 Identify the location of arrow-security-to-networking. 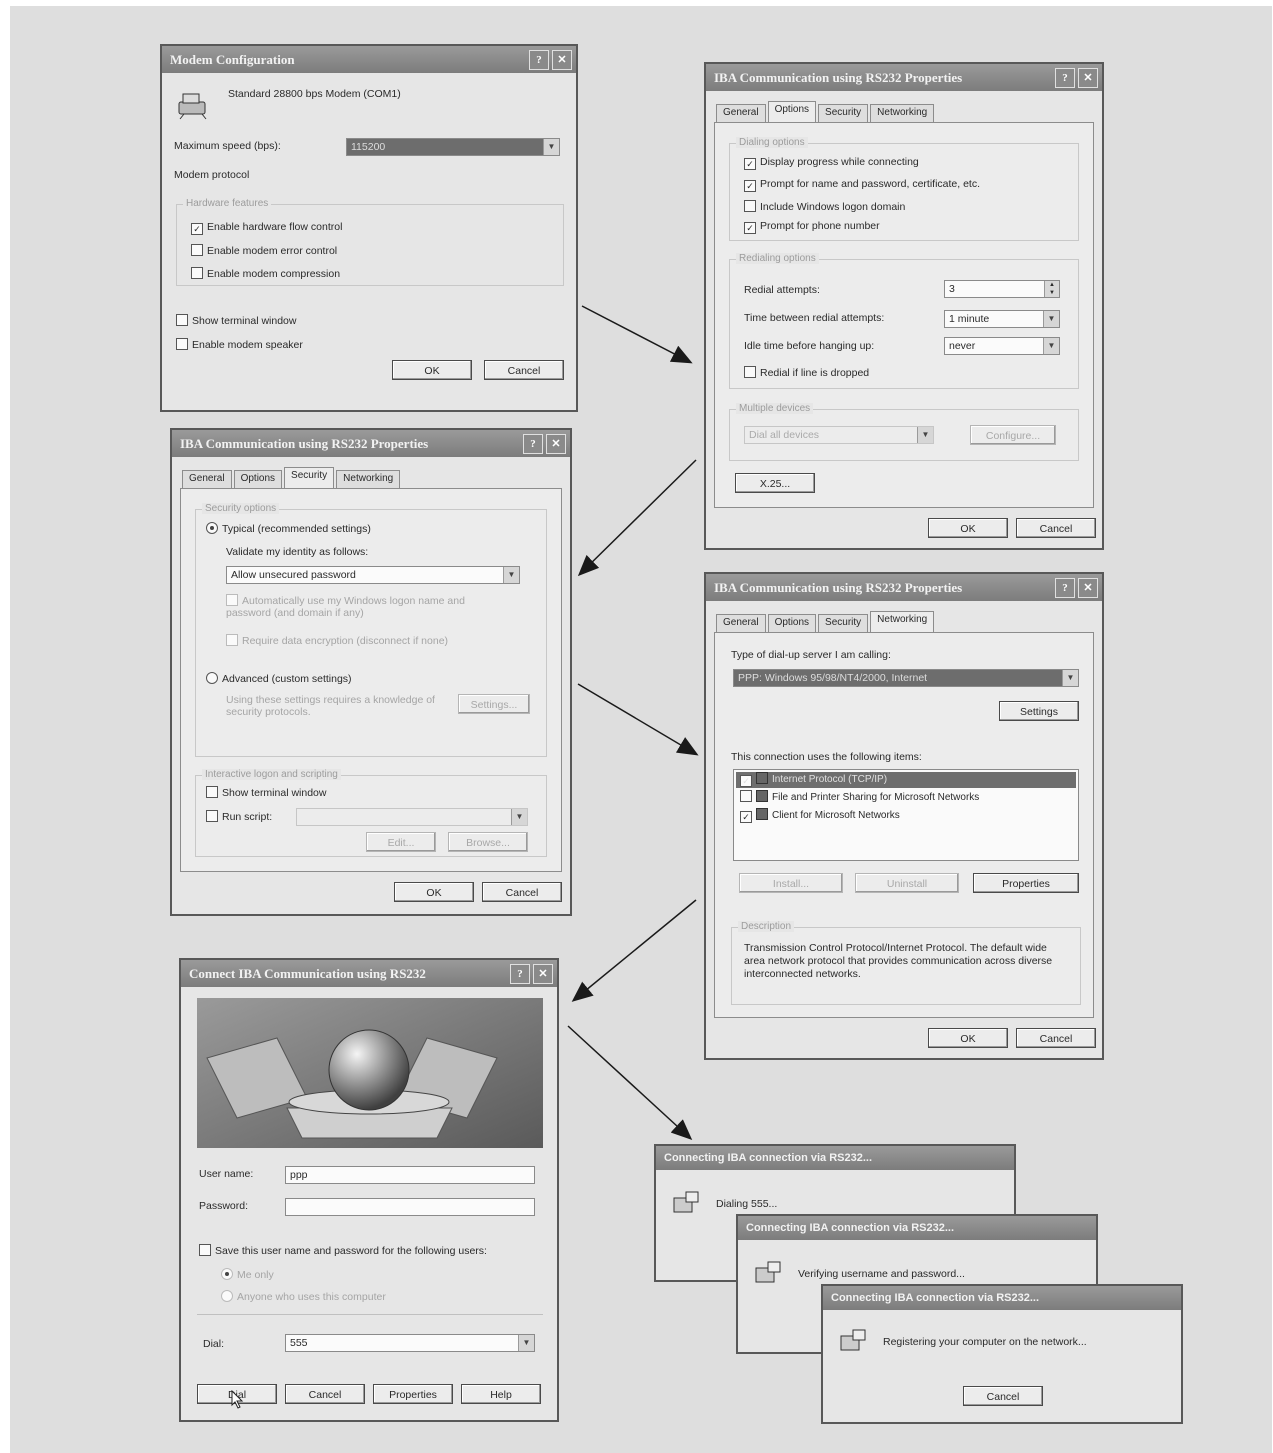
(638, 719).